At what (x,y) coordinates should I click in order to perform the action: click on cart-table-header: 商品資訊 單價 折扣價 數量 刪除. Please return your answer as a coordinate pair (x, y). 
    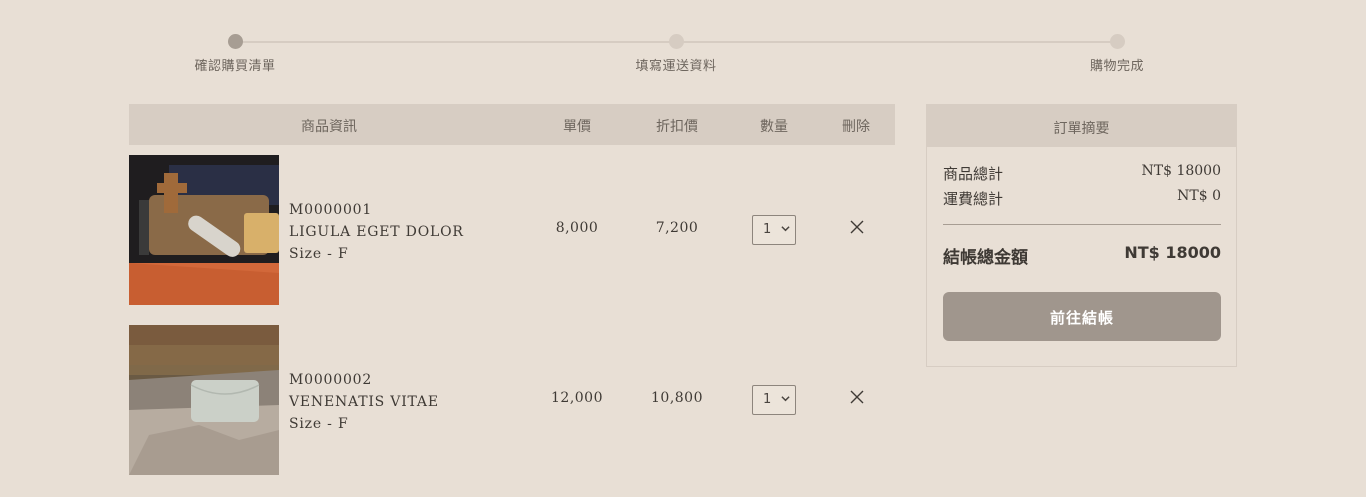
    Looking at the image, I should click on (512, 124).